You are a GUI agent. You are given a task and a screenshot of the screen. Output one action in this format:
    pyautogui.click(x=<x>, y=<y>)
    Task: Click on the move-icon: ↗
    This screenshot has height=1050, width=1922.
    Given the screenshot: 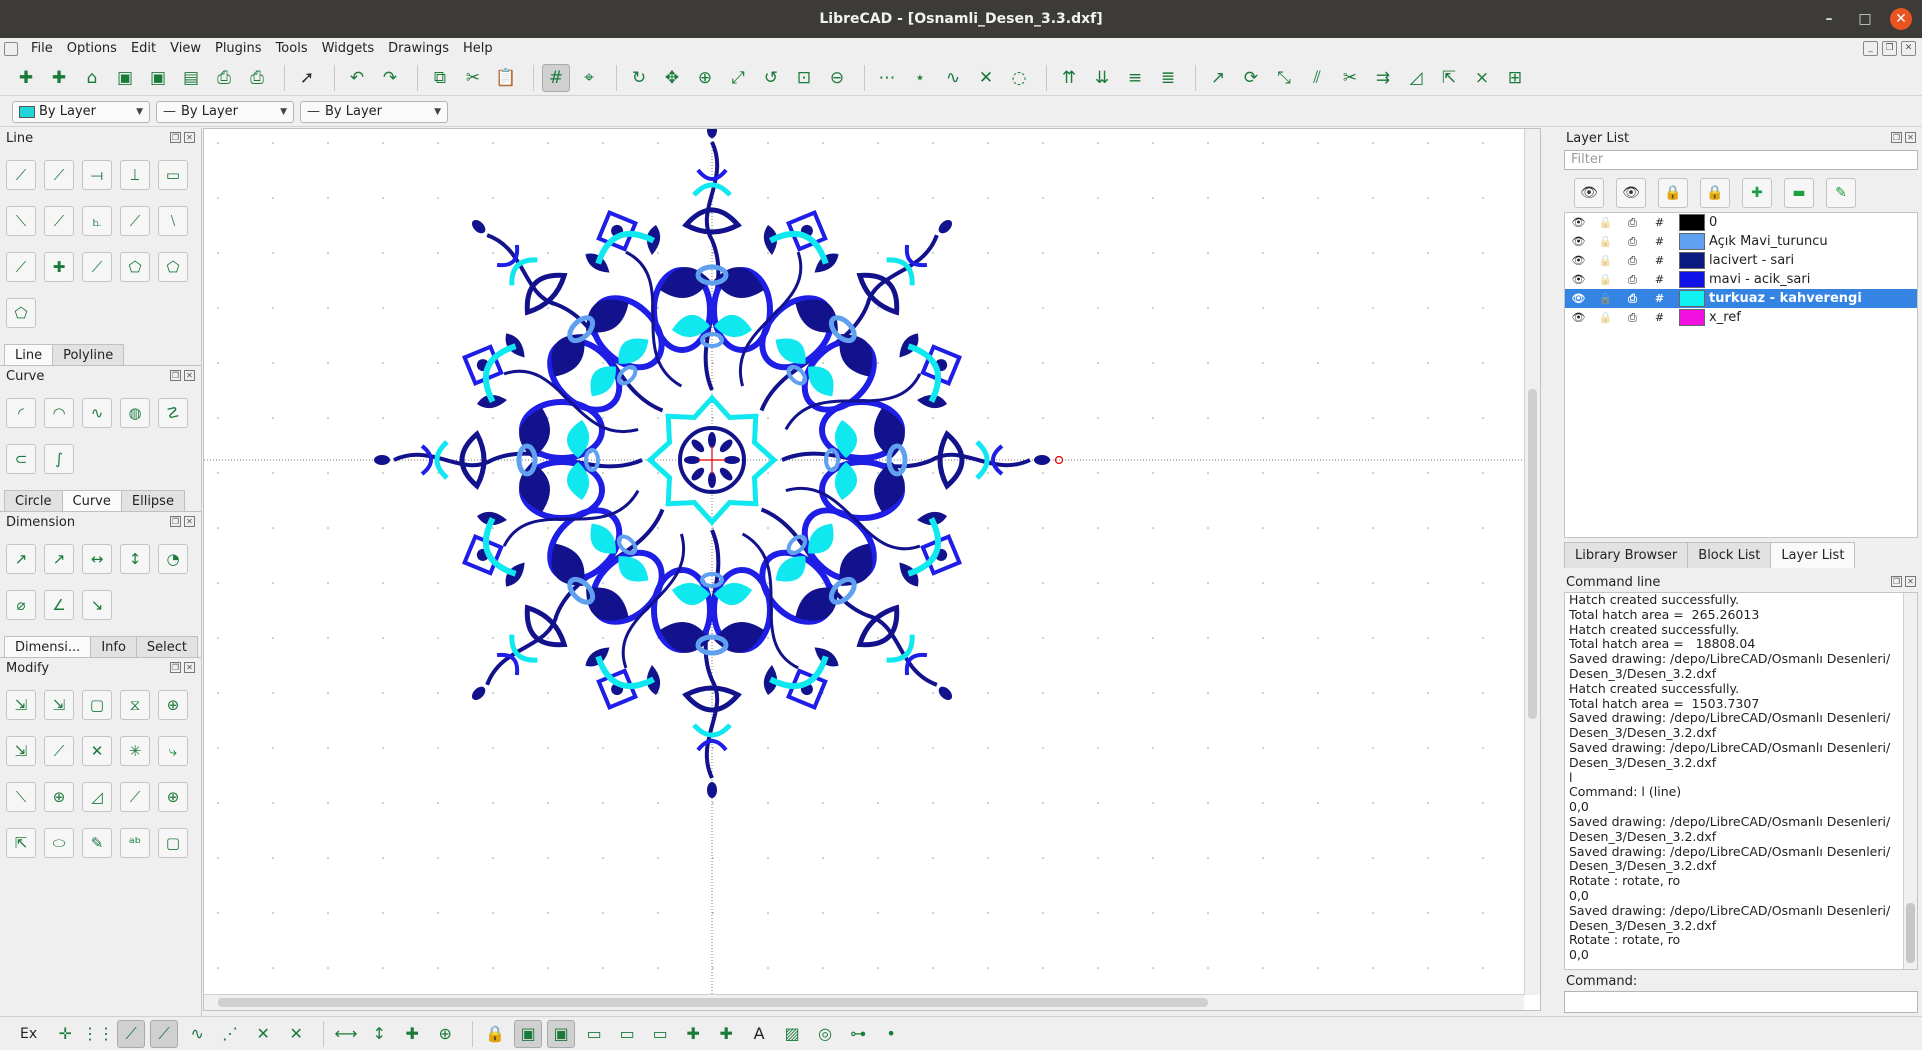 What is the action you would take?
    pyautogui.click(x=1218, y=78)
    